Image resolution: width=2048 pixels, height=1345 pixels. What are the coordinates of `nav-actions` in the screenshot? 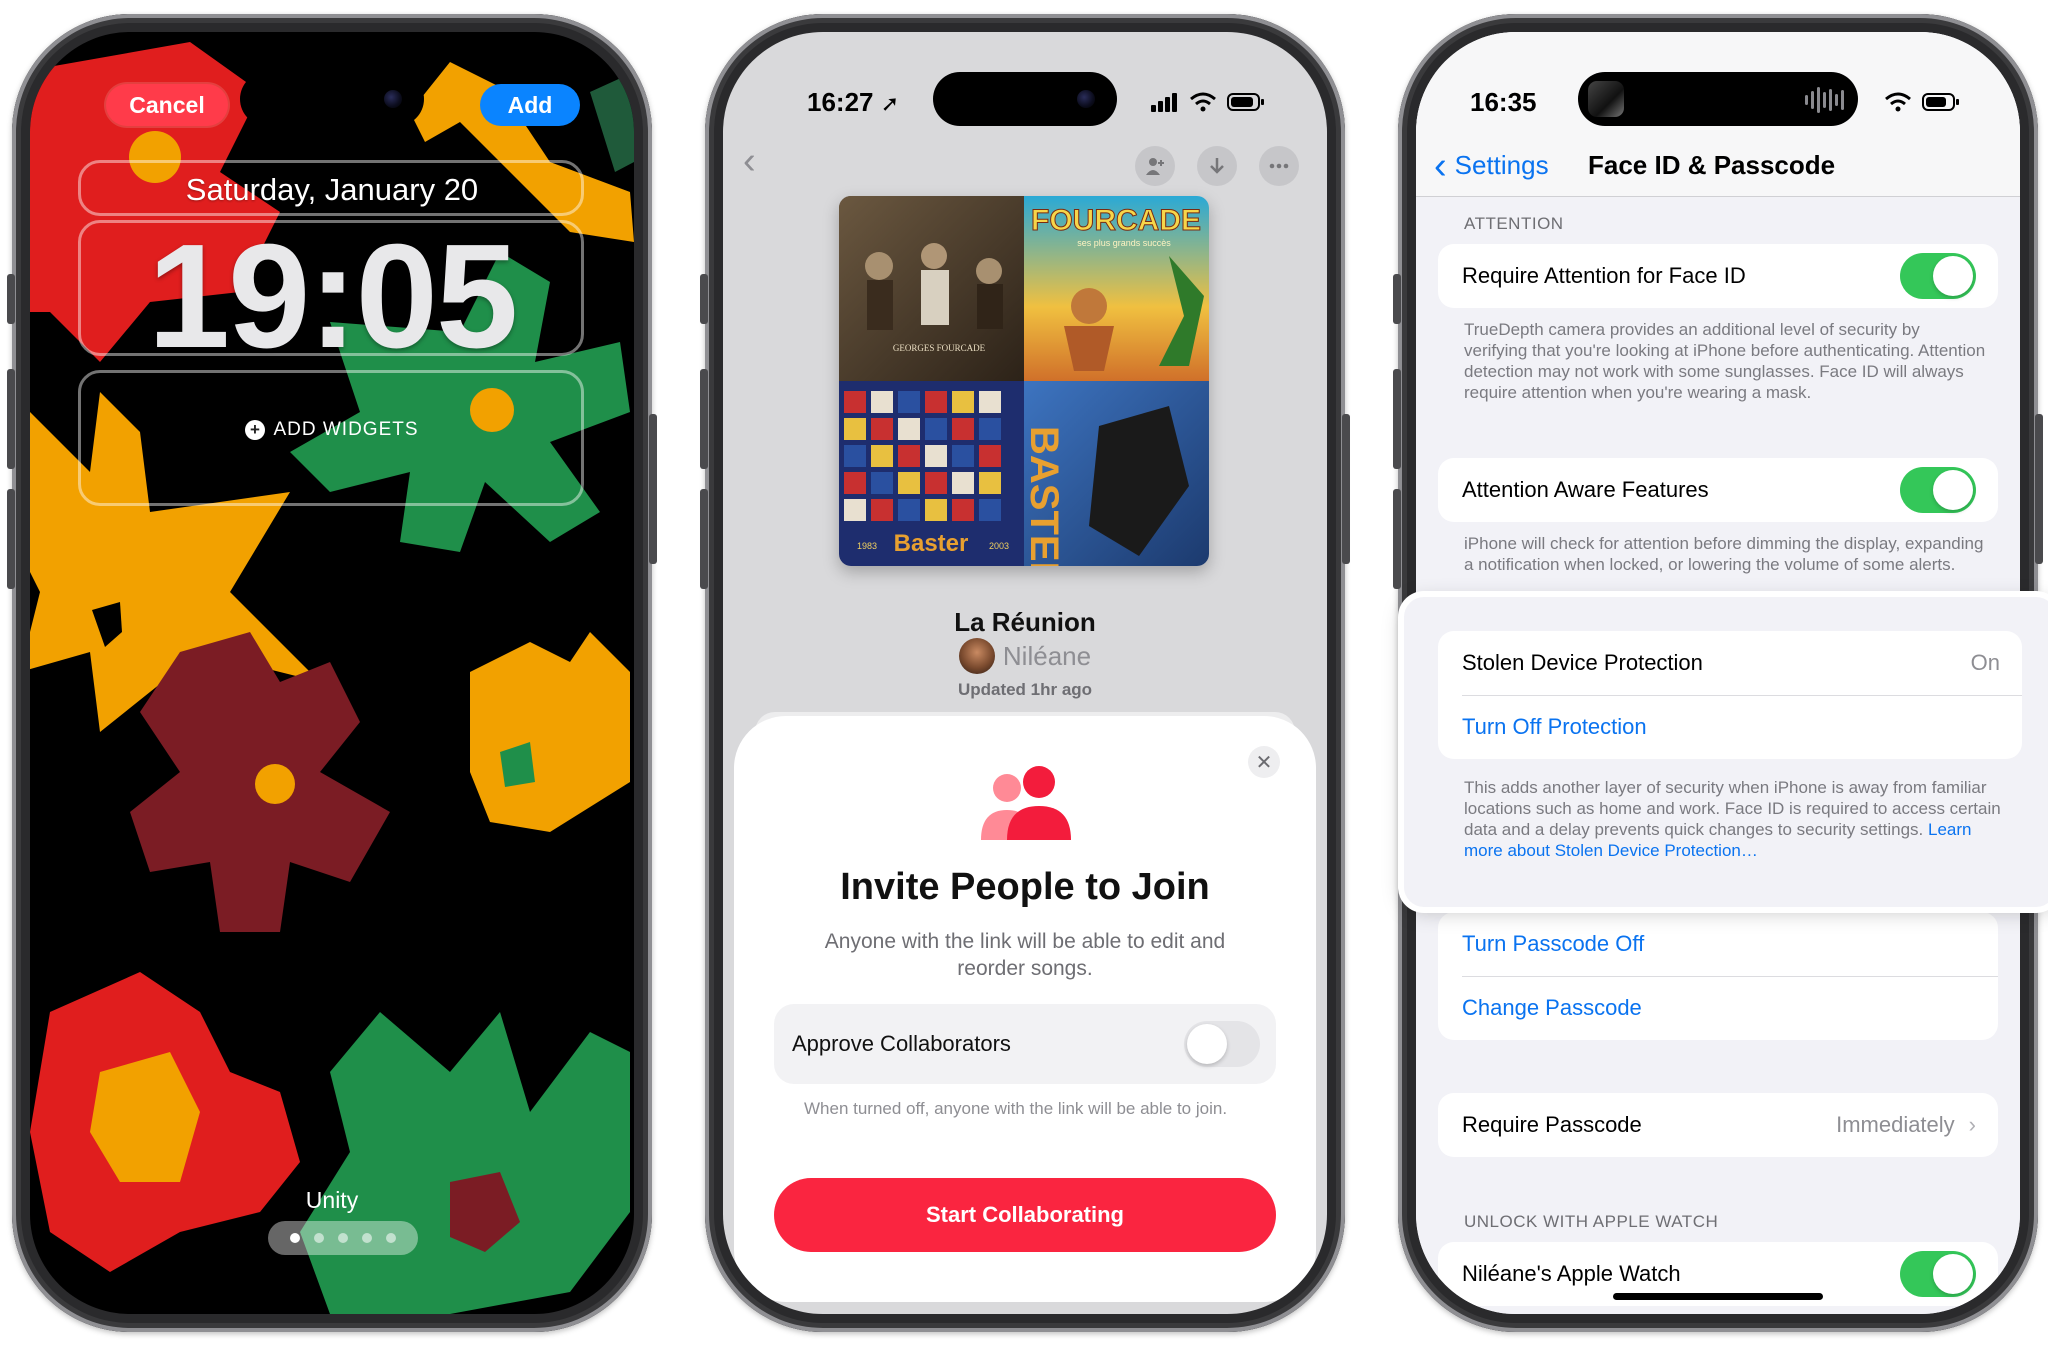 It's located at (1217, 166).